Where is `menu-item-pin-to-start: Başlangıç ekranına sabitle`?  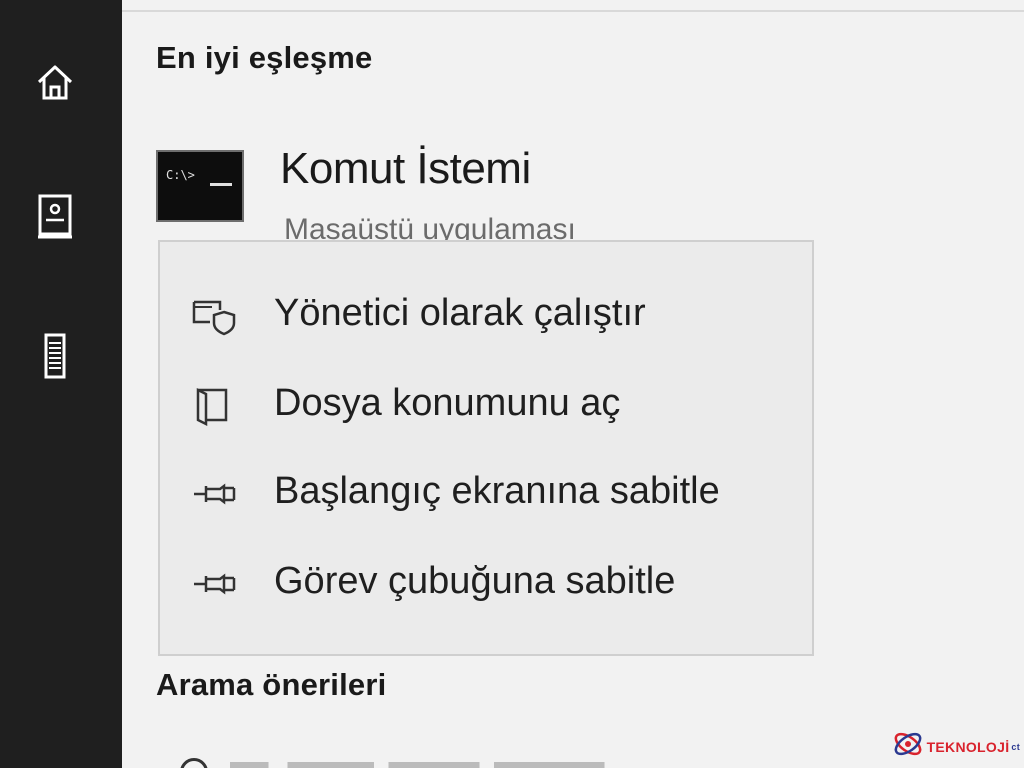
menu-item-pin-to-start: Başlangıç ekranına sabitle is located at coordinates (486, 492).